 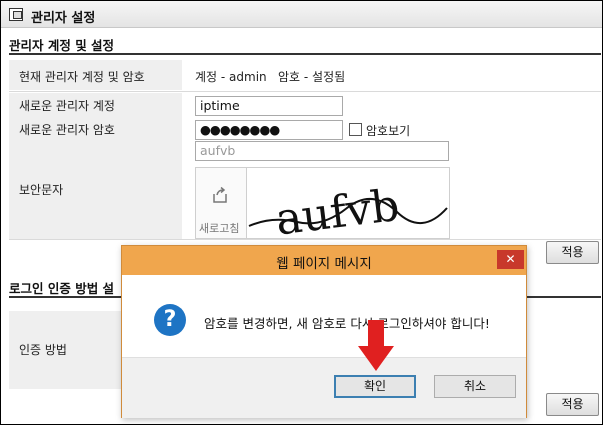 I want to click on row-label-new-password: 새로운 관리자 암호, so click(x=95, y=129).